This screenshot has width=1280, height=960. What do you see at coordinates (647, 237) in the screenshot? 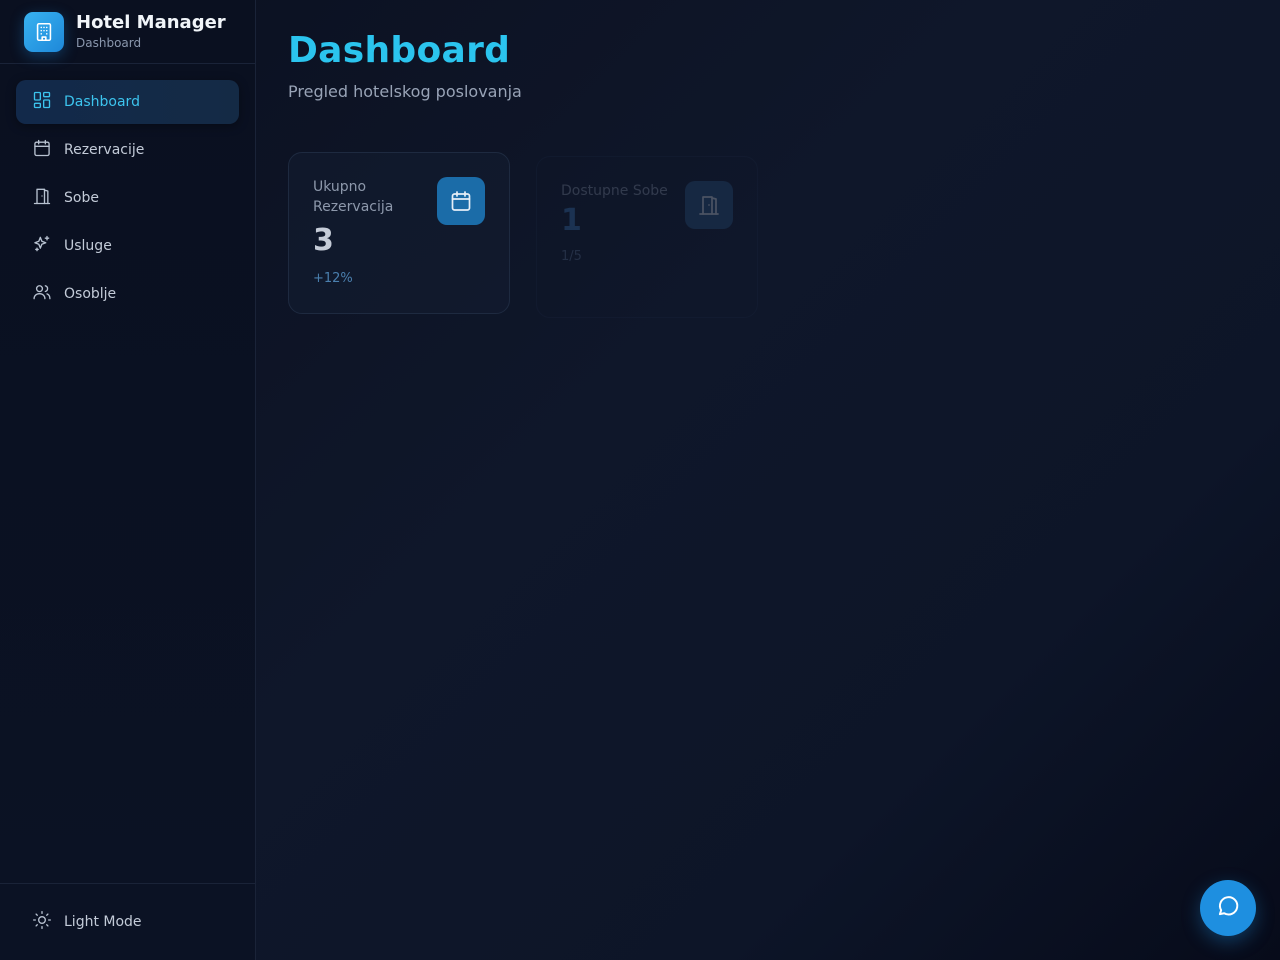
I see `stat-card-available-rooms: Dostupne Sobe 1 1/5` at bounding box center [647, 237].